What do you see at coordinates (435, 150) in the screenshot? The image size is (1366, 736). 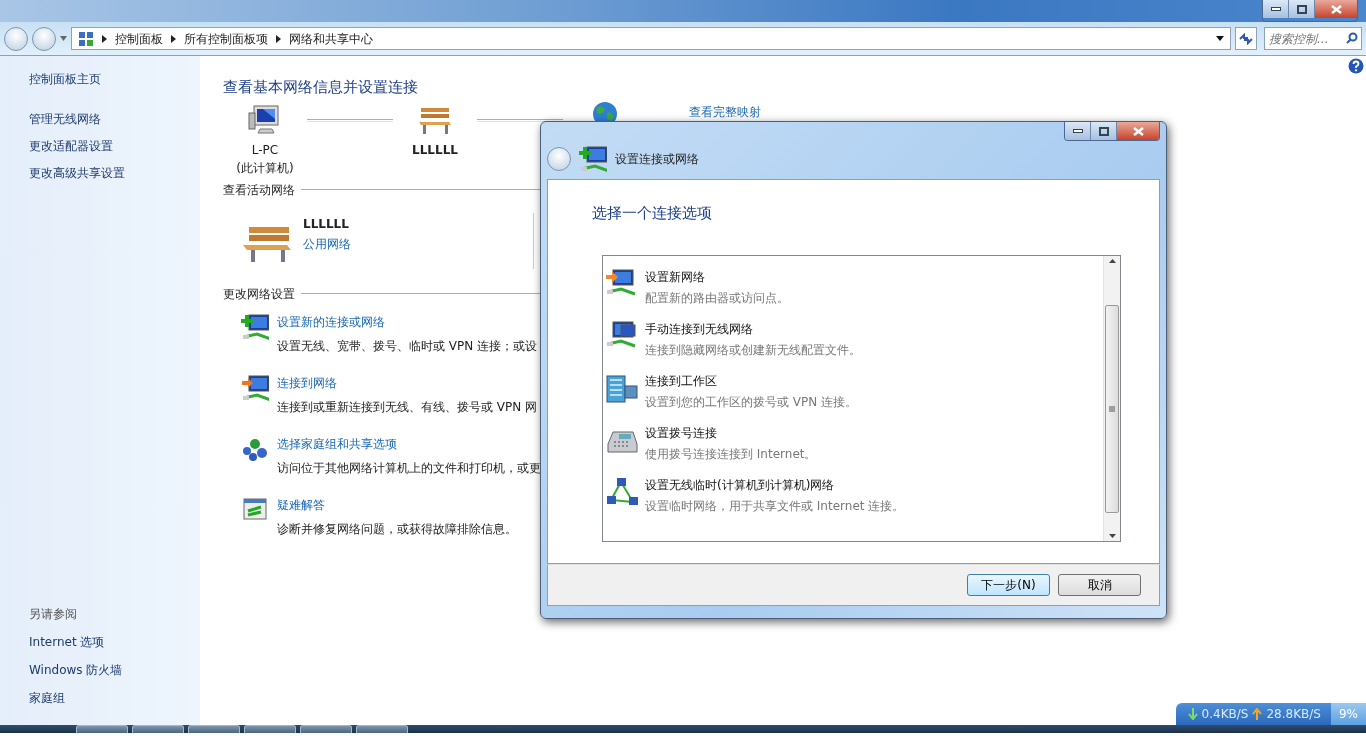 I see `node-label: LLLLLL` at bounding box center [435, 150].